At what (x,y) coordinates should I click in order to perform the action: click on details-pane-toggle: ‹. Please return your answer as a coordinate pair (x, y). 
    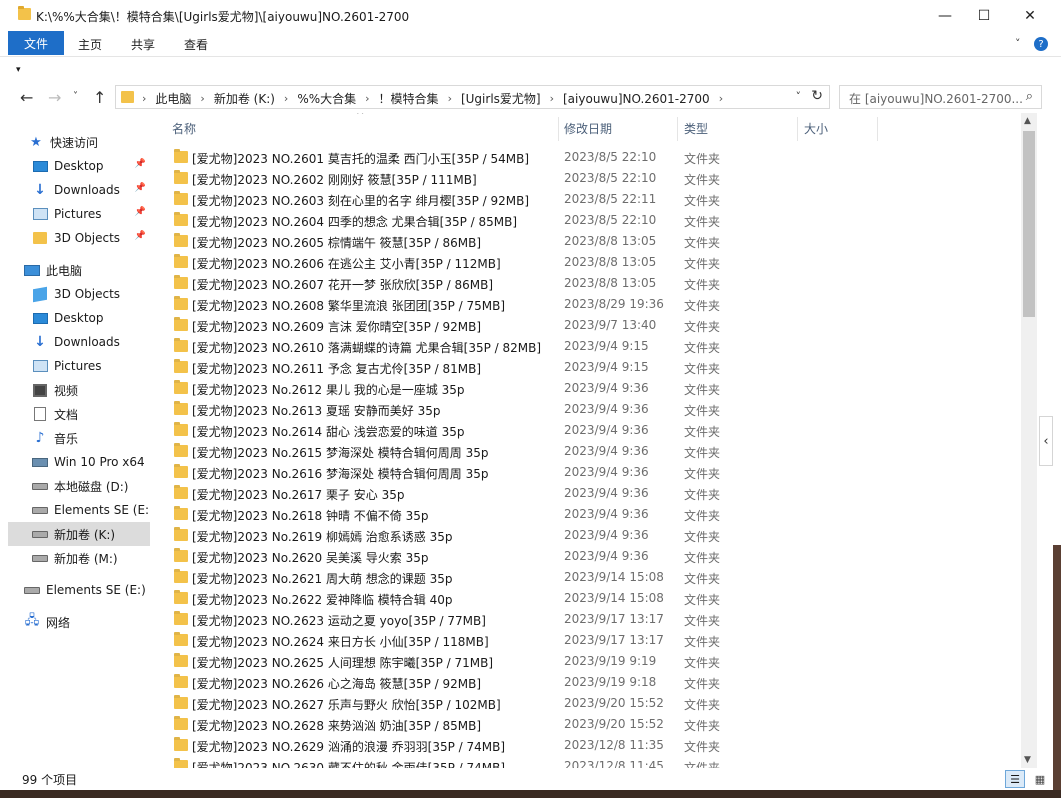
    Looking at the image, I should click on (1046, 441).